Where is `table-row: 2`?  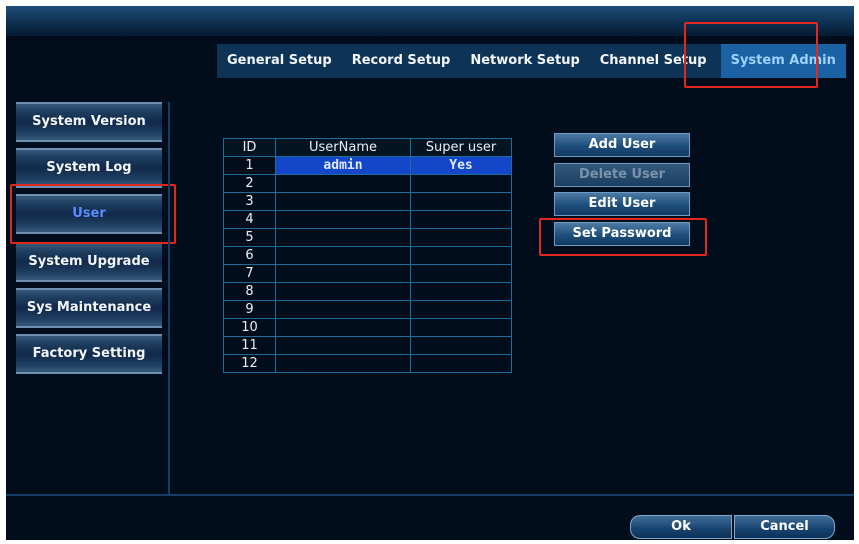 table-row: 2 is located at coordinates (367, 183).